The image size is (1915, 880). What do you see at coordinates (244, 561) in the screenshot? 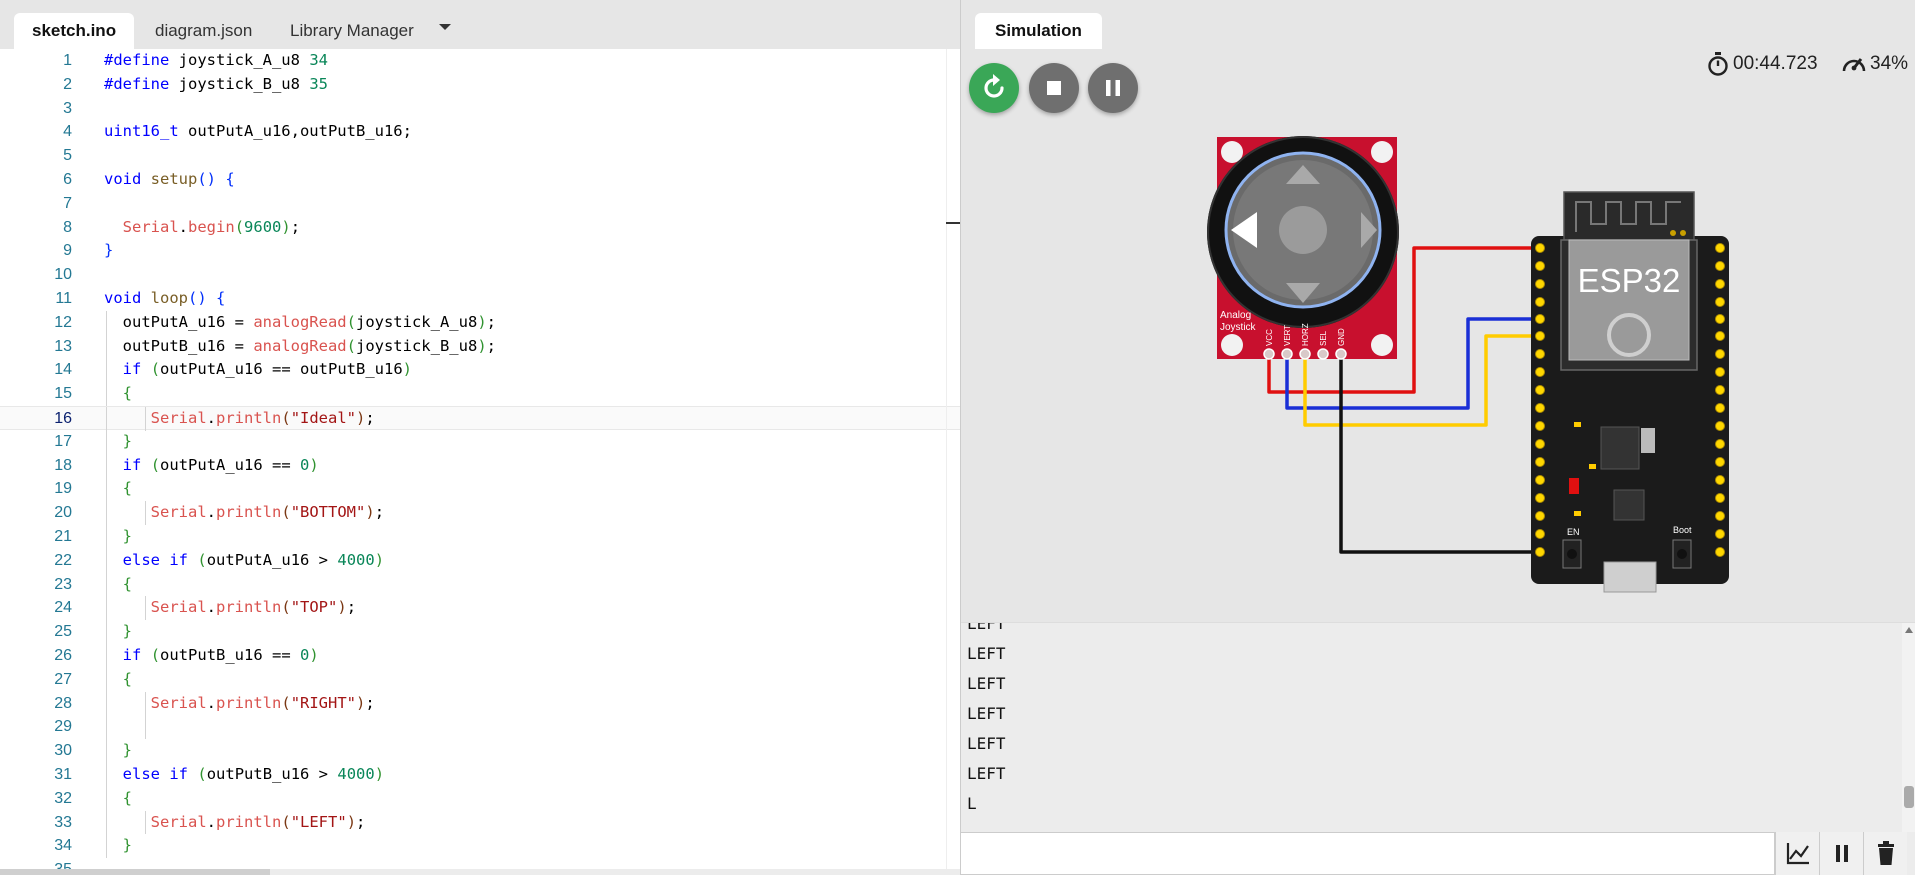
I see `code-text: else if (outPutA_u16 > 4000)` at bounding box center [244, 561].